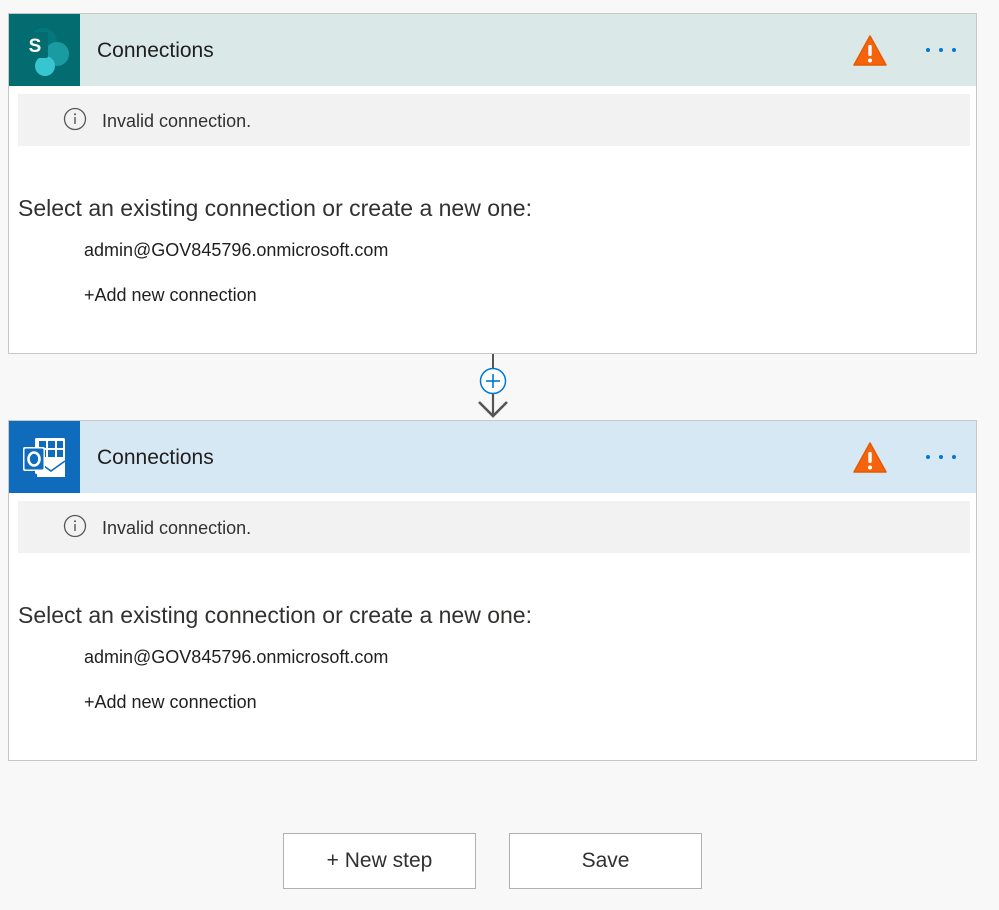 The image size is (999, 910). Describe the element at coordinates (492, 50) in the screenshot. I see `card-header: S Connections` at that location.